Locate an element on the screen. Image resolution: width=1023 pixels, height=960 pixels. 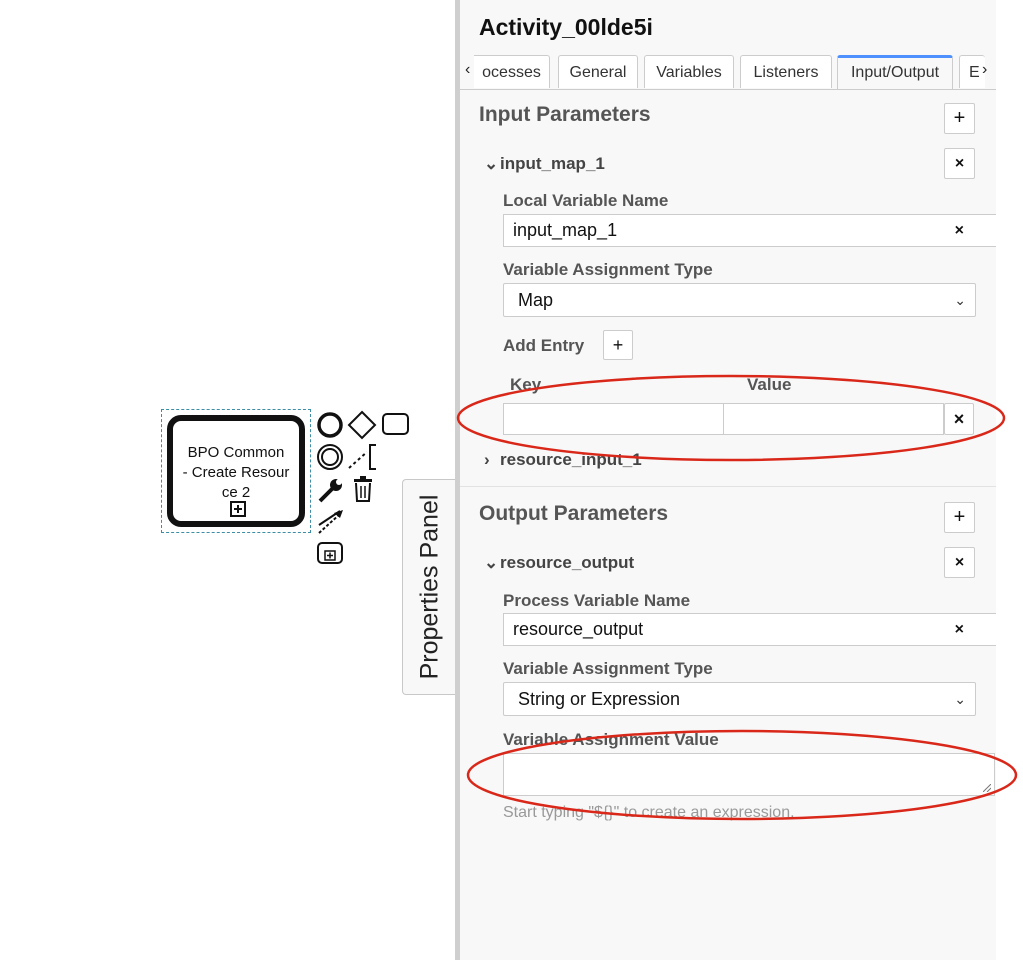
collapsed-input-parameter-name: resource_input_1 is located at coordinates (571, 459).